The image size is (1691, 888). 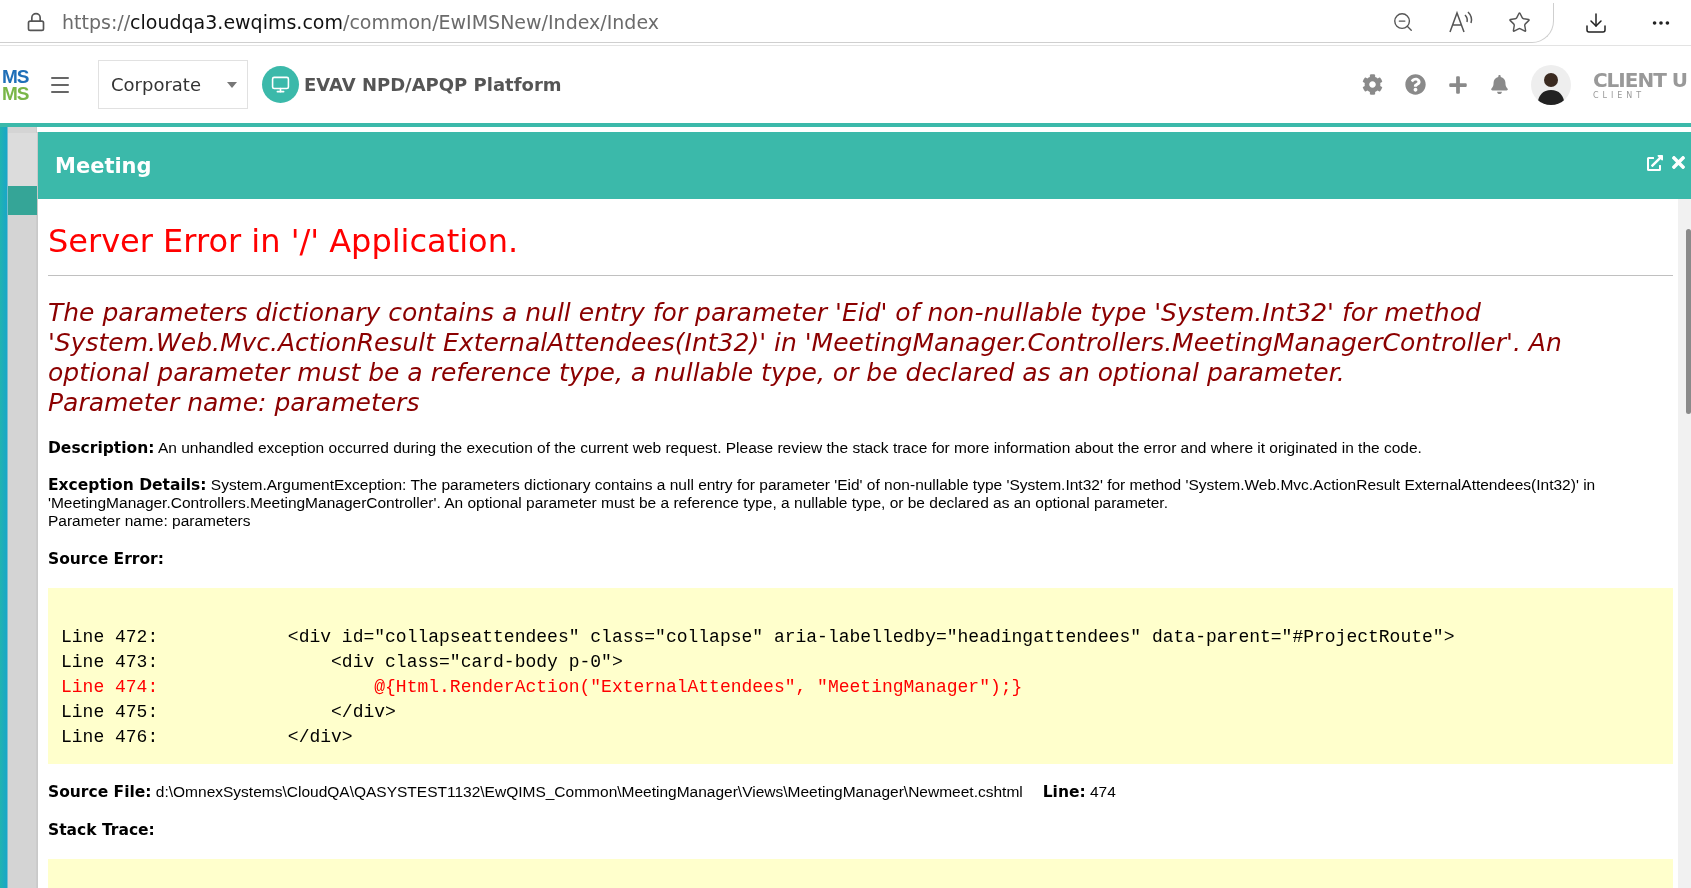 What do you see at coordinates (102, 830) in the screenshot?
I see `stack-trace-label: Stack Trace:` at bounding box center [102, 830].